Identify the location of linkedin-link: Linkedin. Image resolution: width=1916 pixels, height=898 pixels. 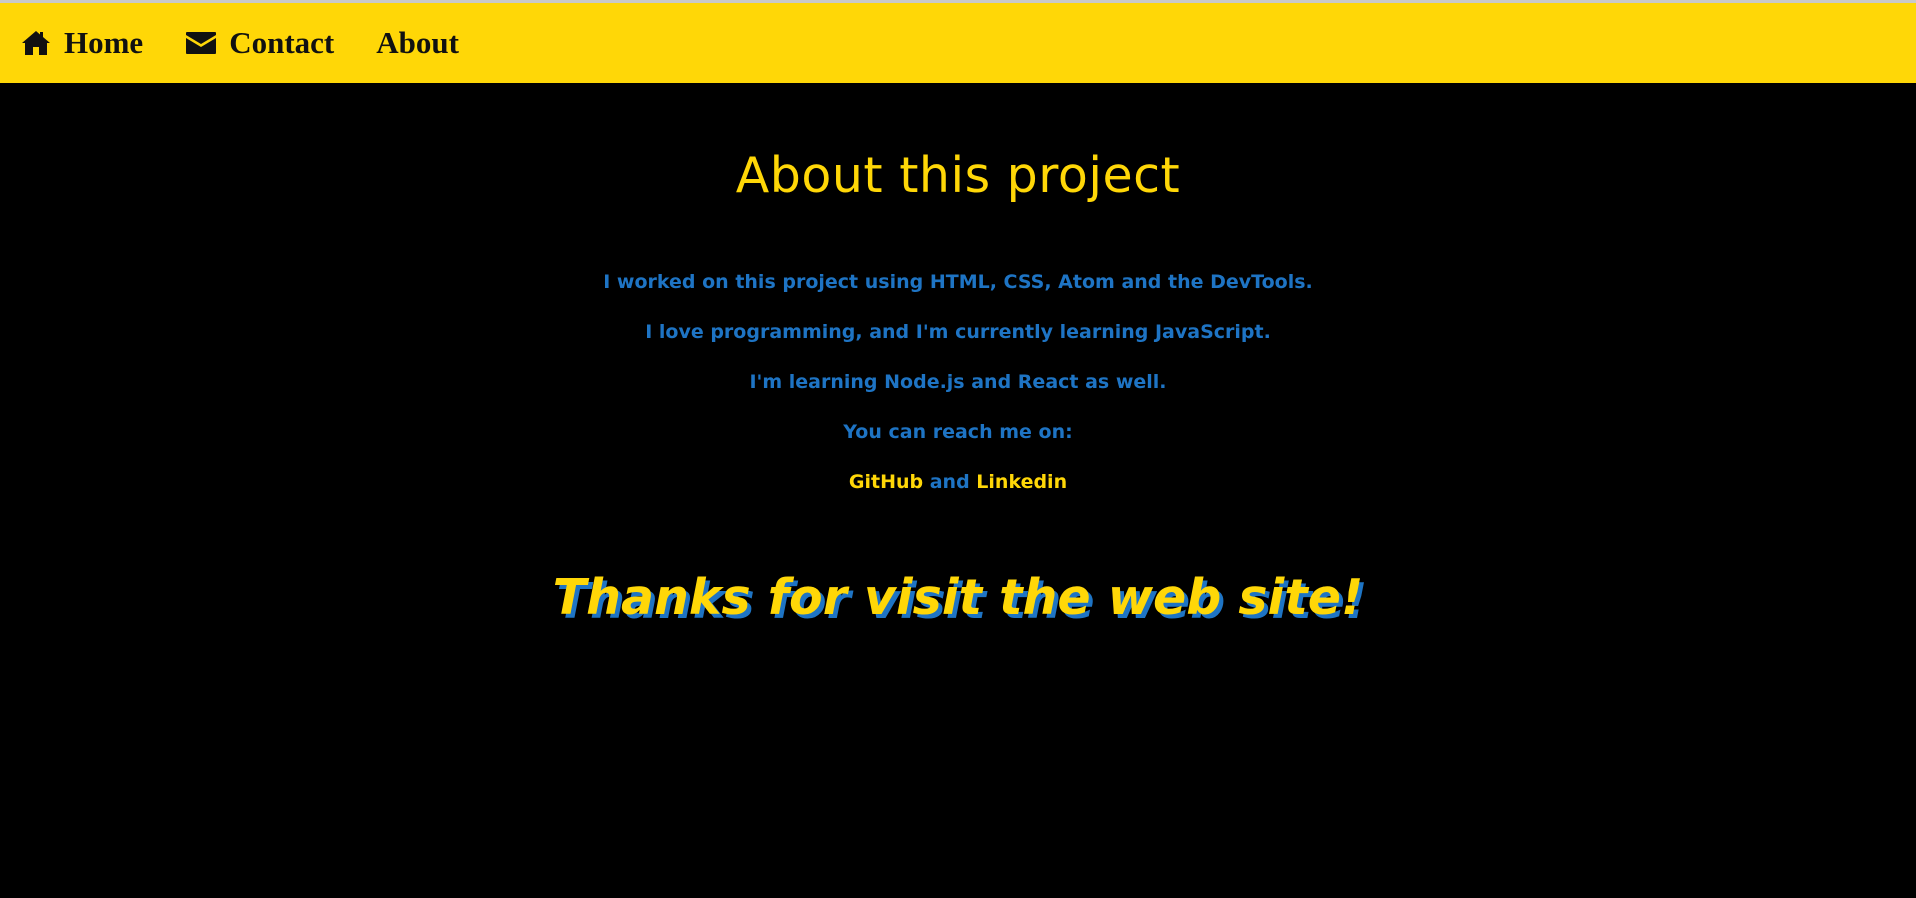
(1021, 482).